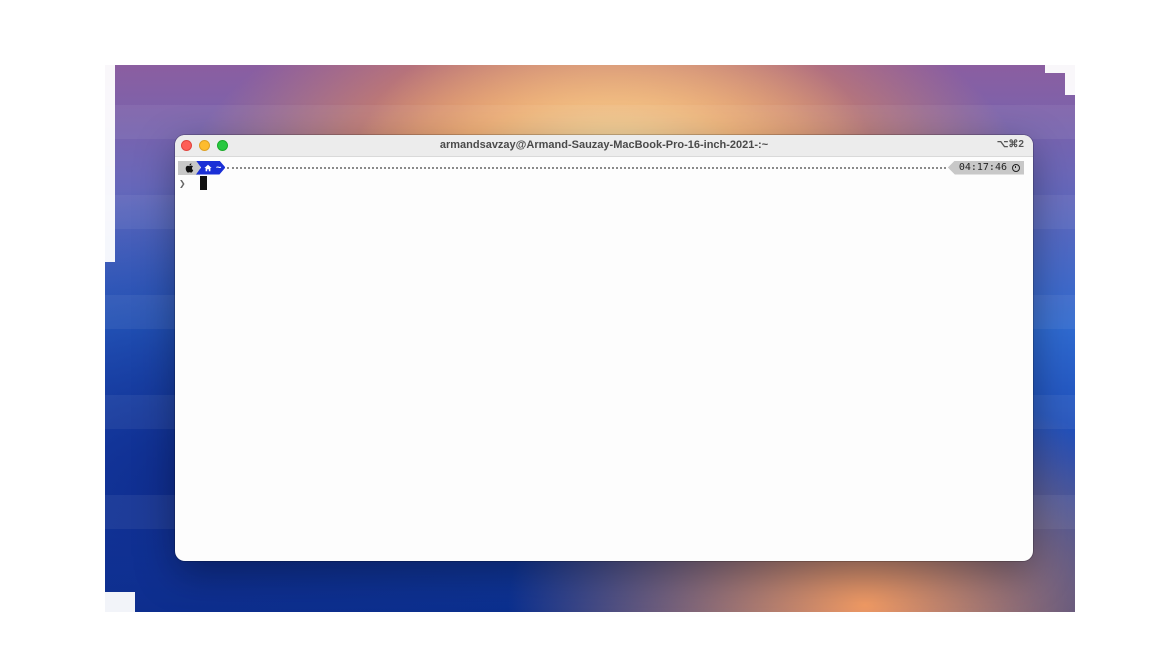  What do you see at coordinates (182, 183) in the screenshot?
I see `prompt-chevron: ❯` at bounding box center [182, 183].